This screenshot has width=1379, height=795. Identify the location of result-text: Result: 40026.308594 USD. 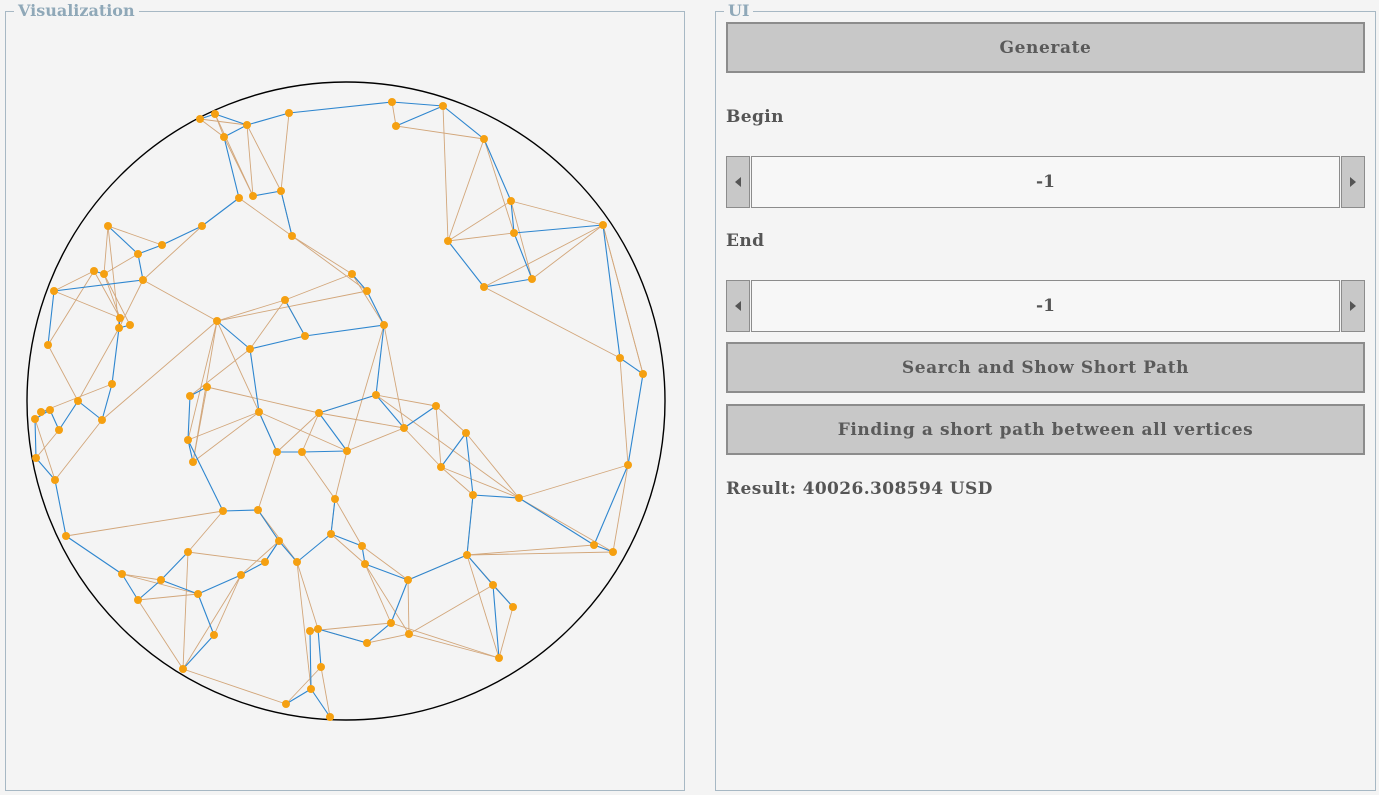
(859, 489).